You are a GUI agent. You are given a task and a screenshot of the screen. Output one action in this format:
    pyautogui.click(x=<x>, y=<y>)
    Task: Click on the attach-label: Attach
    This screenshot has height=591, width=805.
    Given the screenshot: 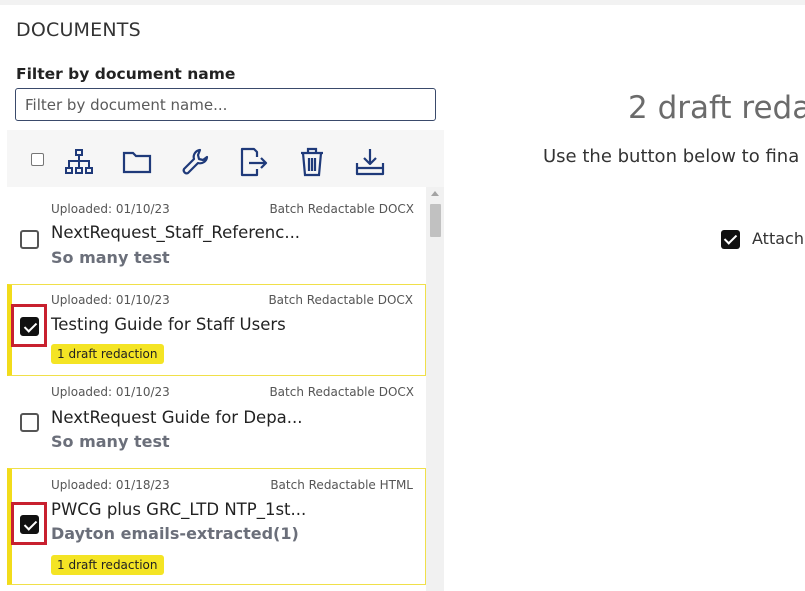 What is the action you would take?
    pyautogui.click(x=778, y=238)
    